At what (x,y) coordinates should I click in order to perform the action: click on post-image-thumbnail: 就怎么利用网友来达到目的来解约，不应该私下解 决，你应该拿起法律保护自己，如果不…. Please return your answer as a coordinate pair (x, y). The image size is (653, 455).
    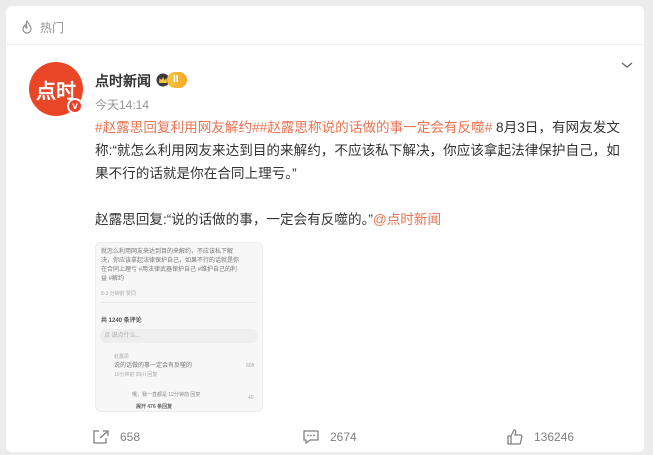
    Looking at the image, I should click on (179, 327).